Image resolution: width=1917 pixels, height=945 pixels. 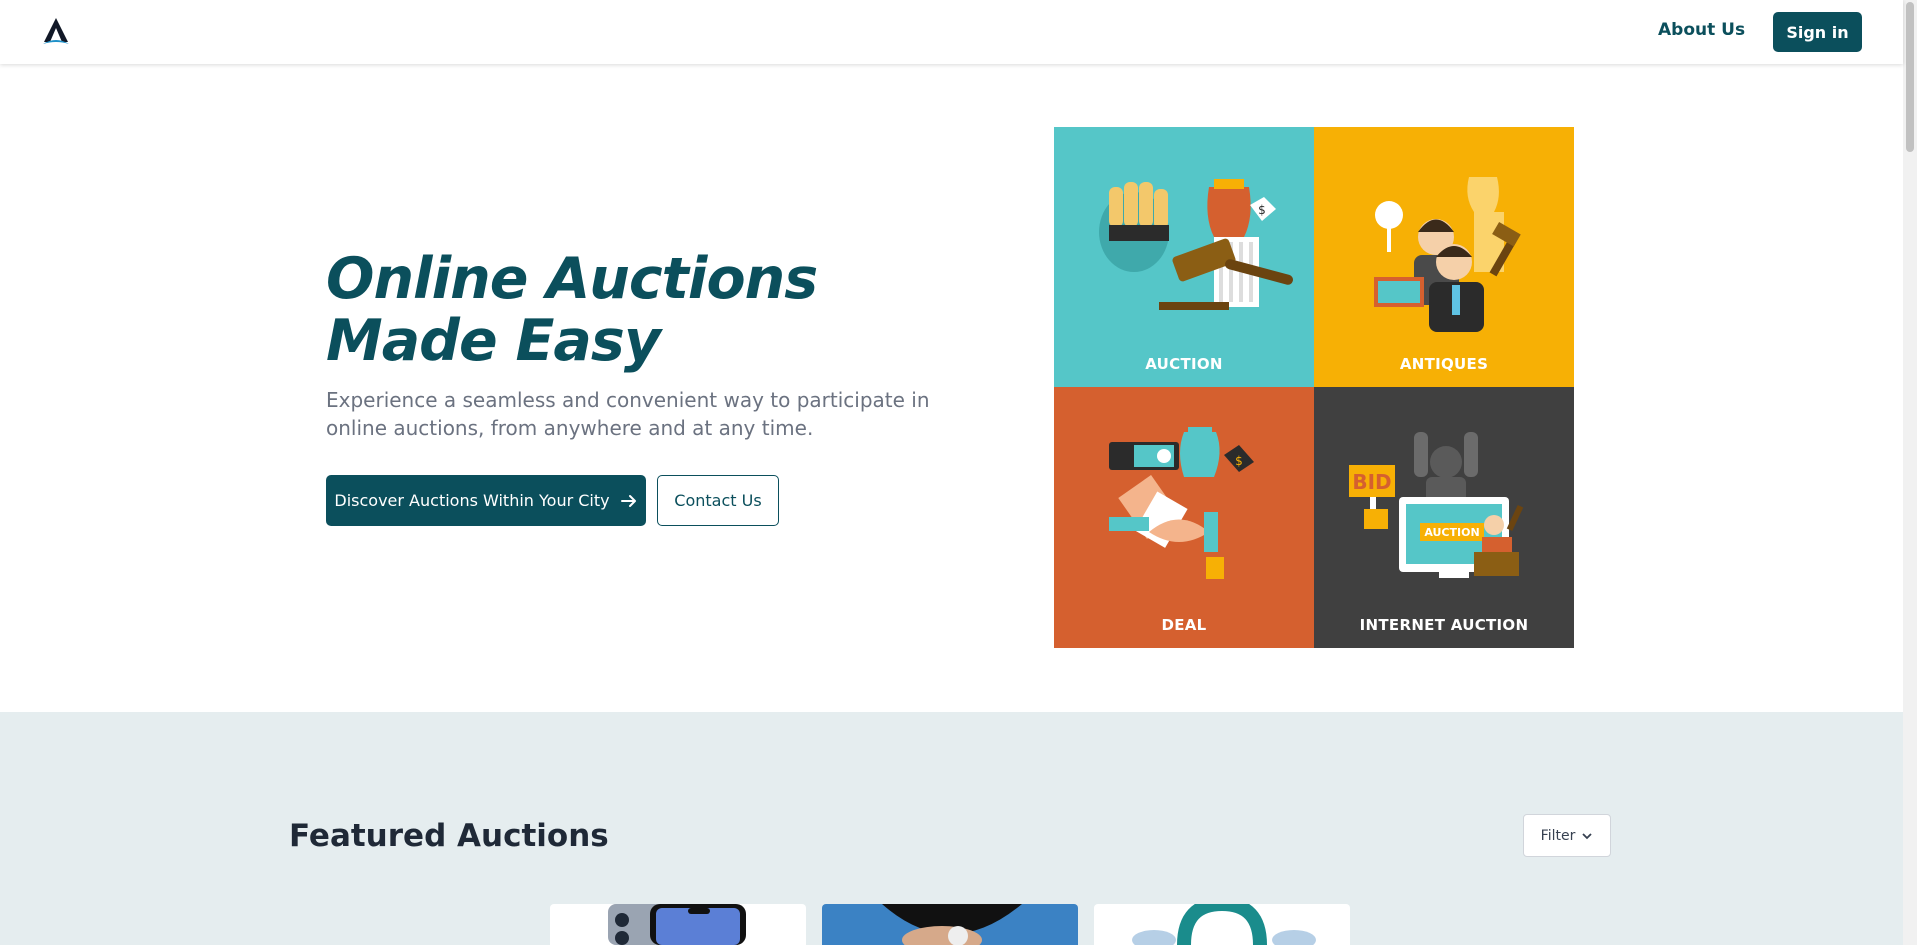 I want to click on discover-auctions-button: Discover Auctions Within Your City, so click(x=486, y=500).